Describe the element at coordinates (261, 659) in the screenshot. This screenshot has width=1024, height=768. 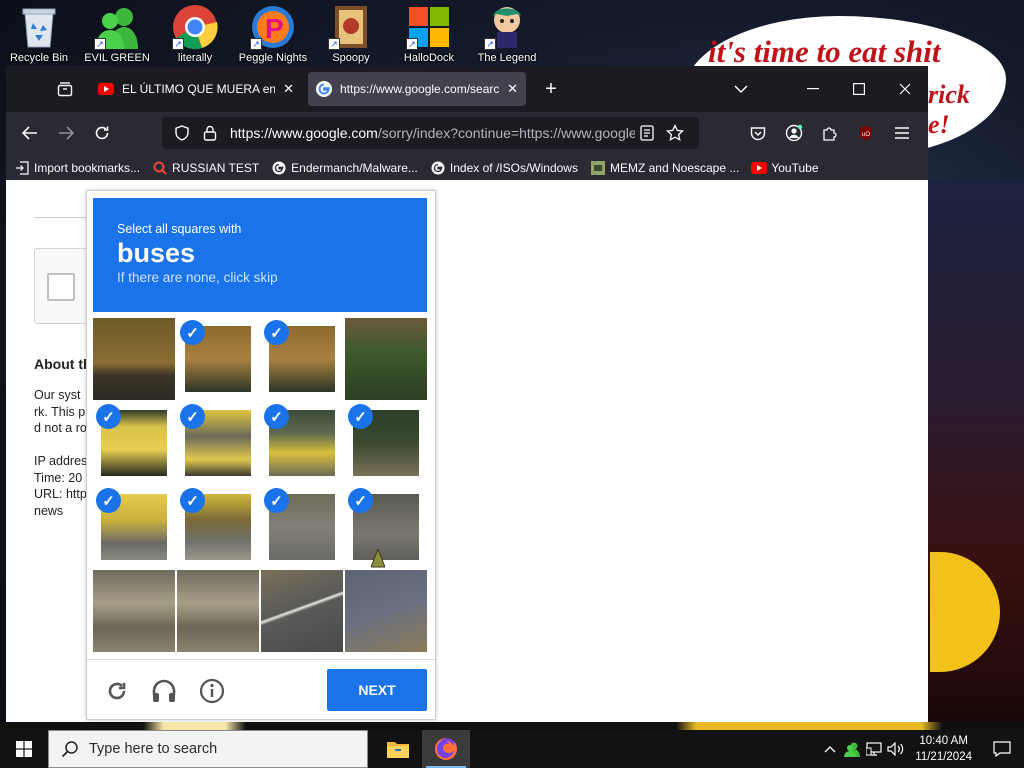
I see `footer-divider` at that location.